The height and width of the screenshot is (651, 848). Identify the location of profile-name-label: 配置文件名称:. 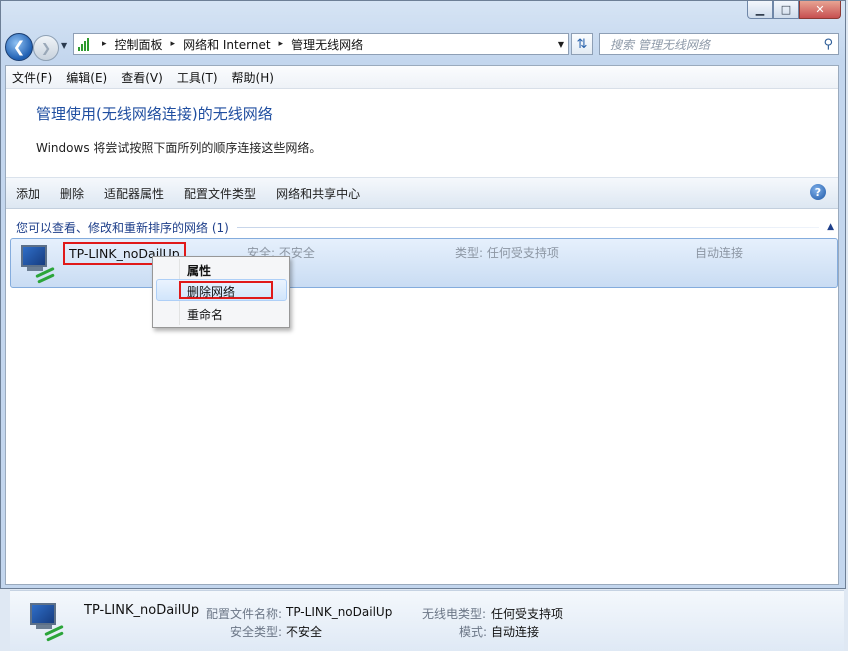
(244, 614).